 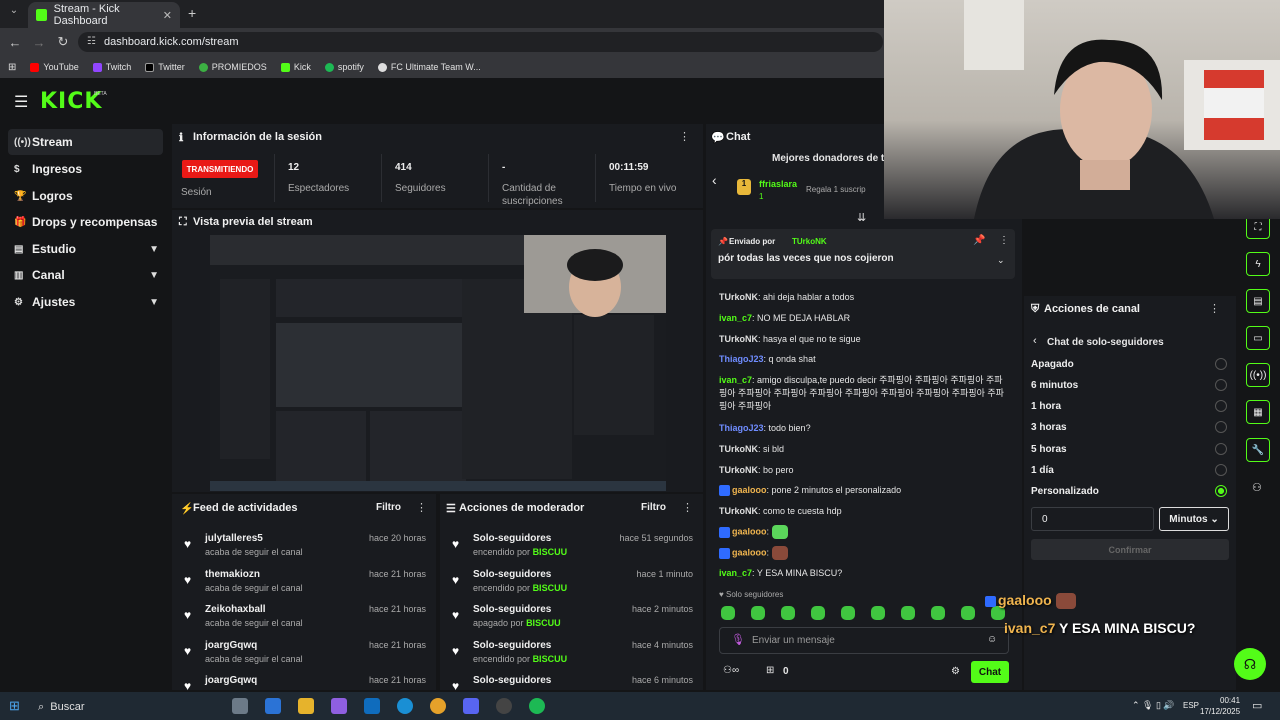 I want to click on bookmark-promiedos: PROMIEDOS, so click(x=232, y=67).